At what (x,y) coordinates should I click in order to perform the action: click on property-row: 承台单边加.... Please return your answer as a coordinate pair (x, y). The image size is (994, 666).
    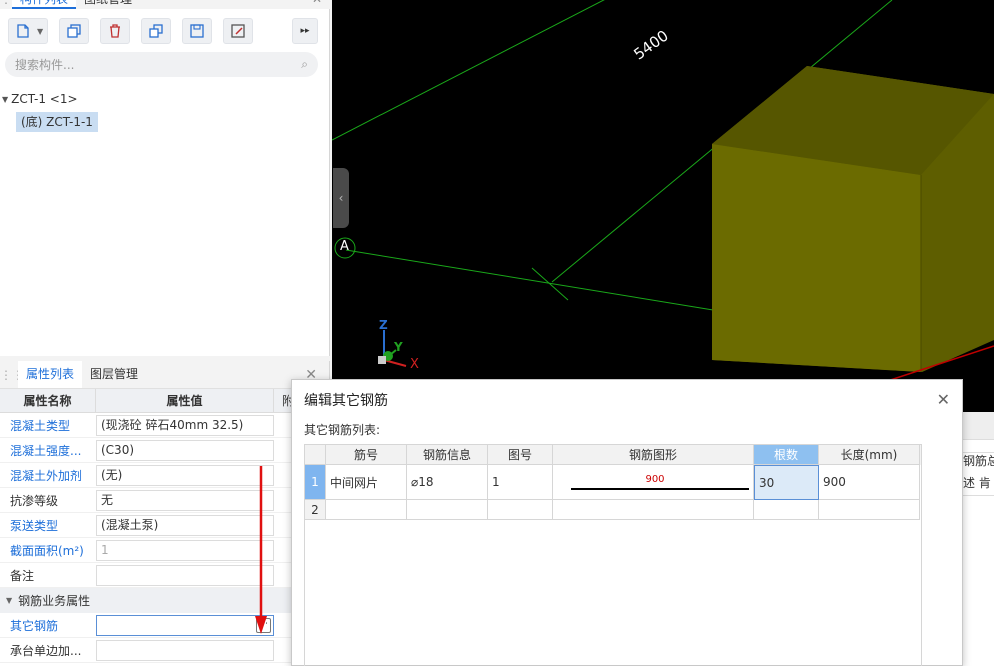
    Looking at the image, I should click on (165, 650).